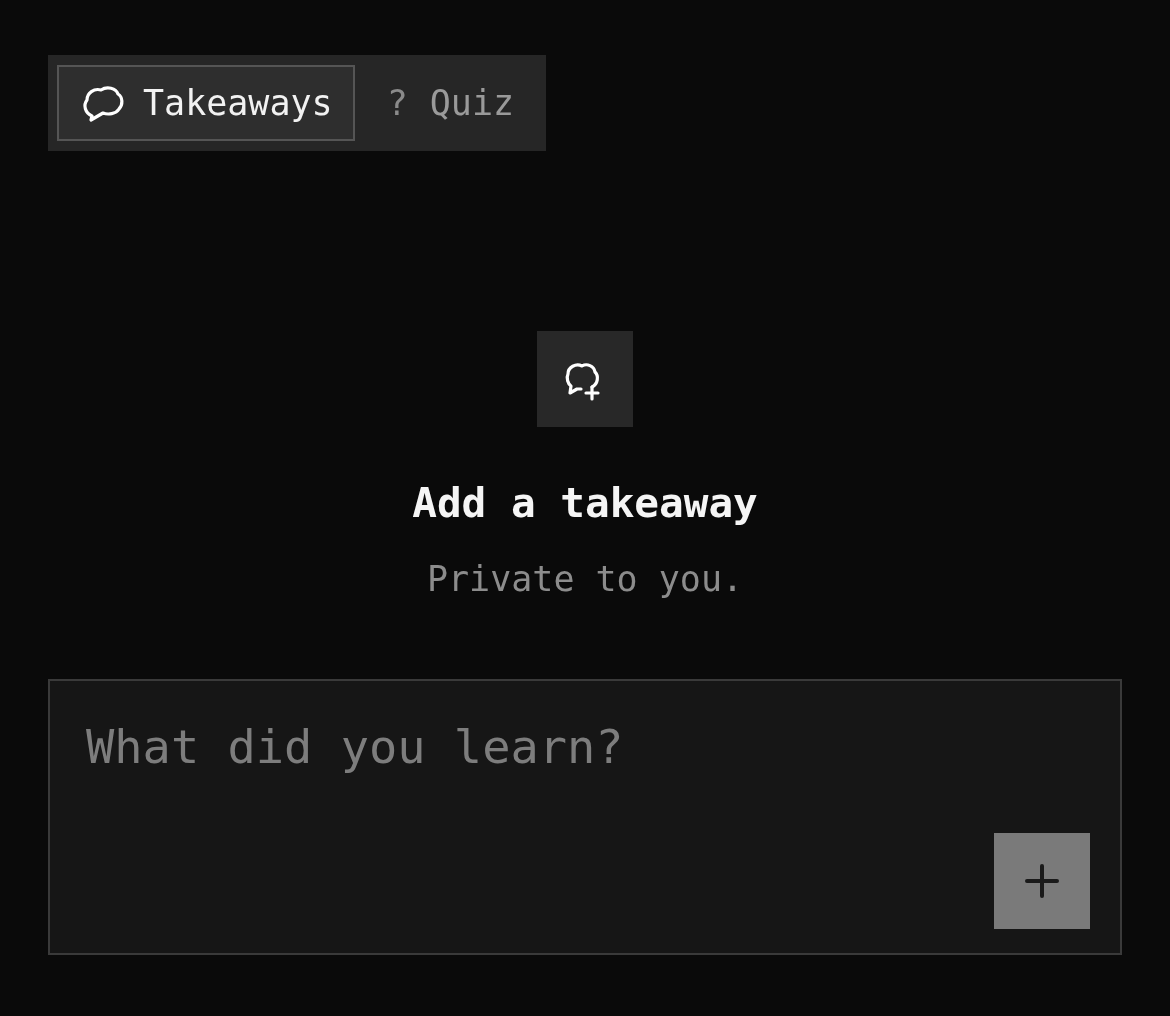 This screenshot has width=1170, height=1016. What do you see at coordinates (450, 103) in the screenshot?
I see `tab: ? Quiz` at bounding box center [450, 103].